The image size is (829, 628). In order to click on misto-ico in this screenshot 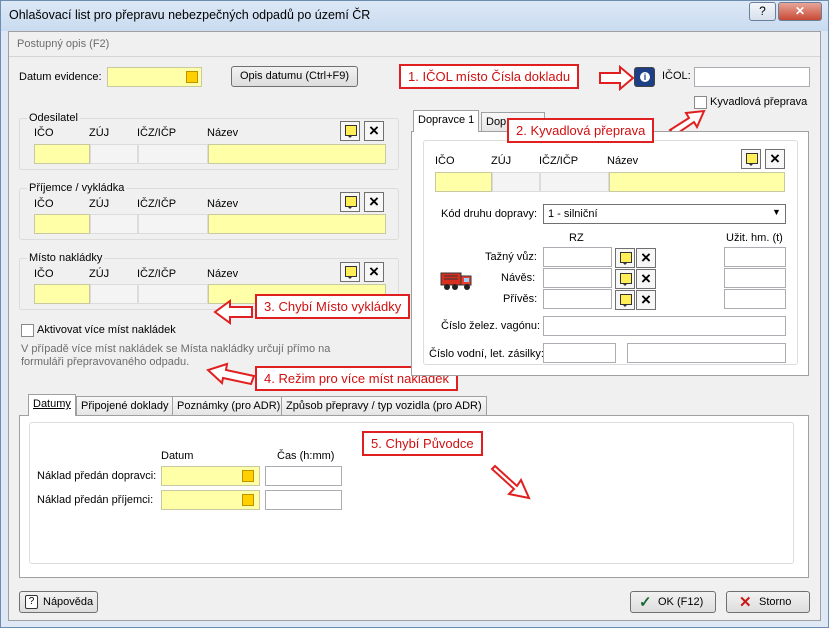, I will do `click(62, 294)`.